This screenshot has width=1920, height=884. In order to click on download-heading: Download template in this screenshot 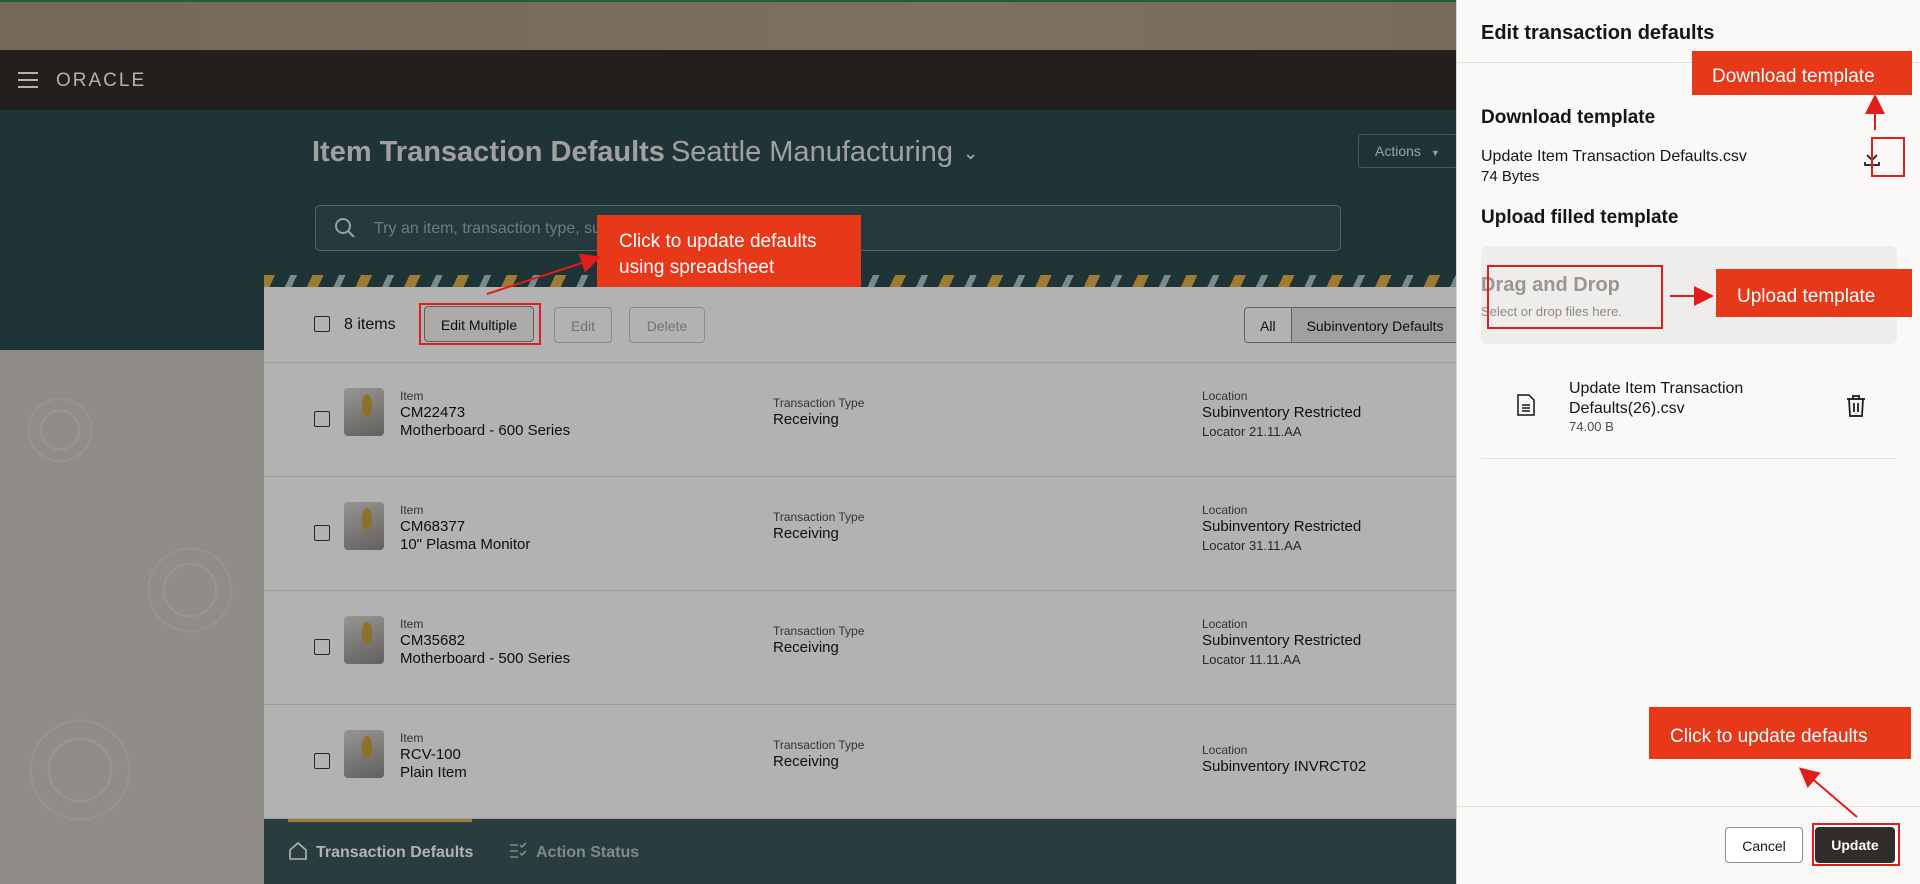, I will do `click(1568, 117)`.